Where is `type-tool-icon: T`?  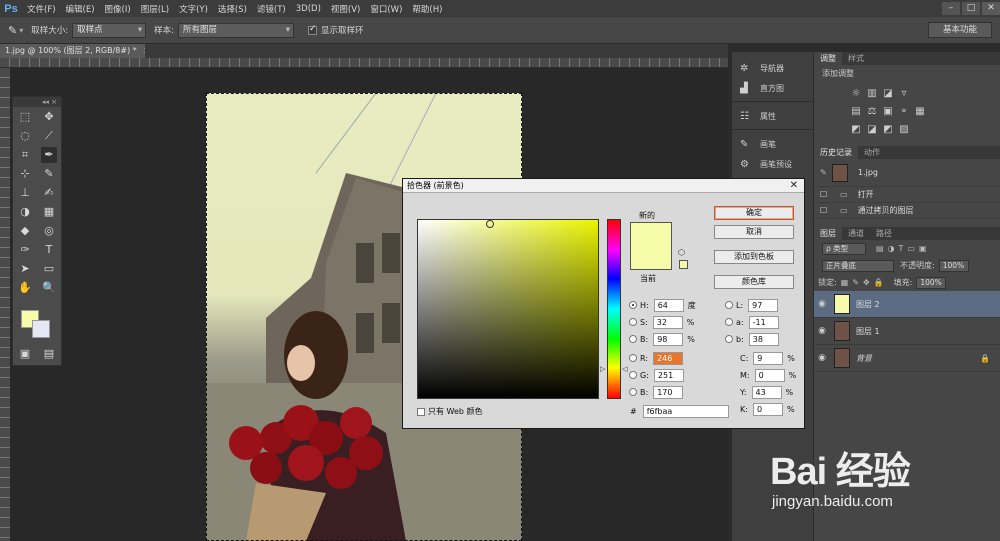
type-tool-icon: T is located at coordinates (49, 250).